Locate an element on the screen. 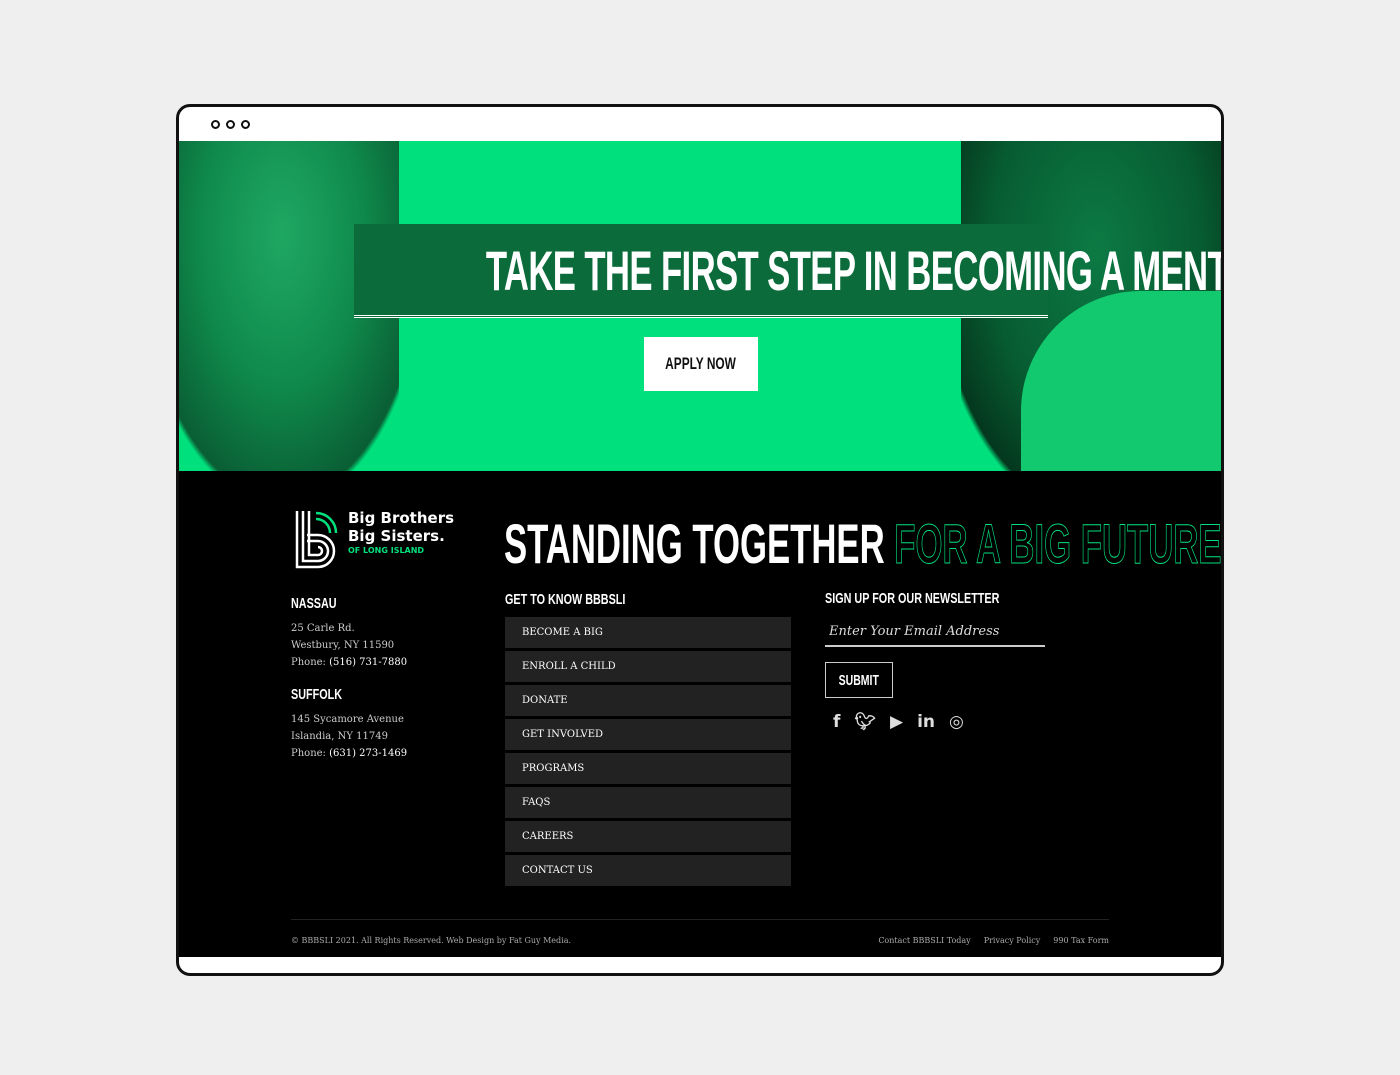 Image resolution: width=1400 pixels, height=1075 pixels. hero-title: TAKE THE FIRST STEP IN BECOMING A MENTOR is located at coordinates (853, 270).